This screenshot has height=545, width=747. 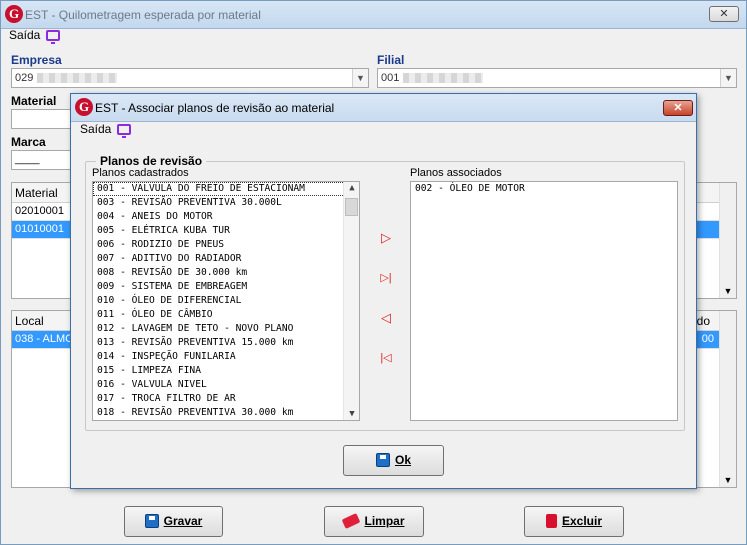 I want to click on list-item: 010 - ÓLEO DE DIFERENCIAL, so click(x=226, y=301).